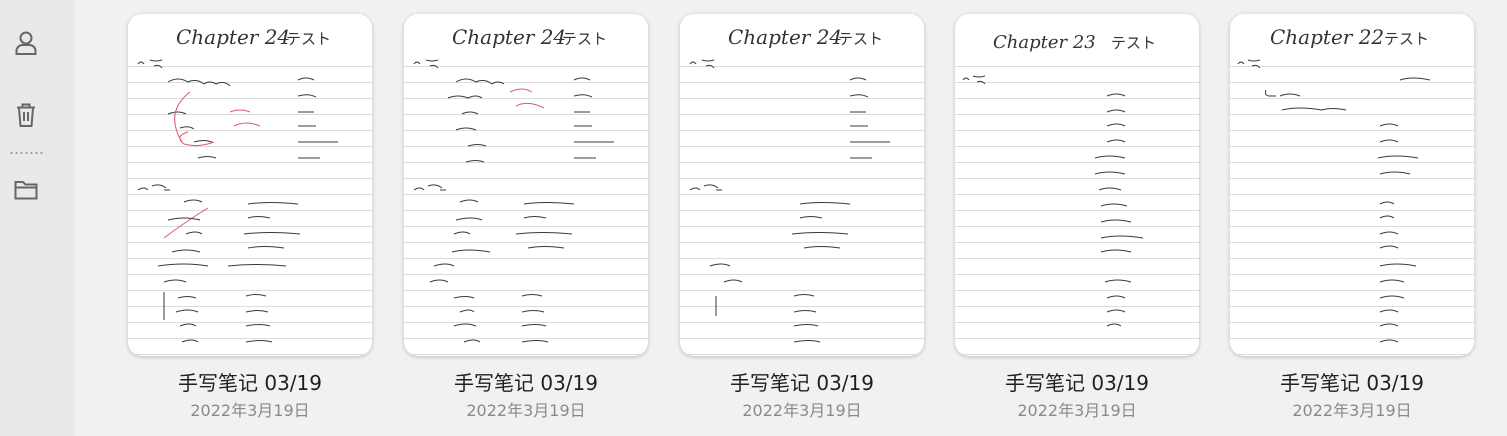 The image size is (1507, 436). I want to click on sidebar-divider, so click(26, 153).